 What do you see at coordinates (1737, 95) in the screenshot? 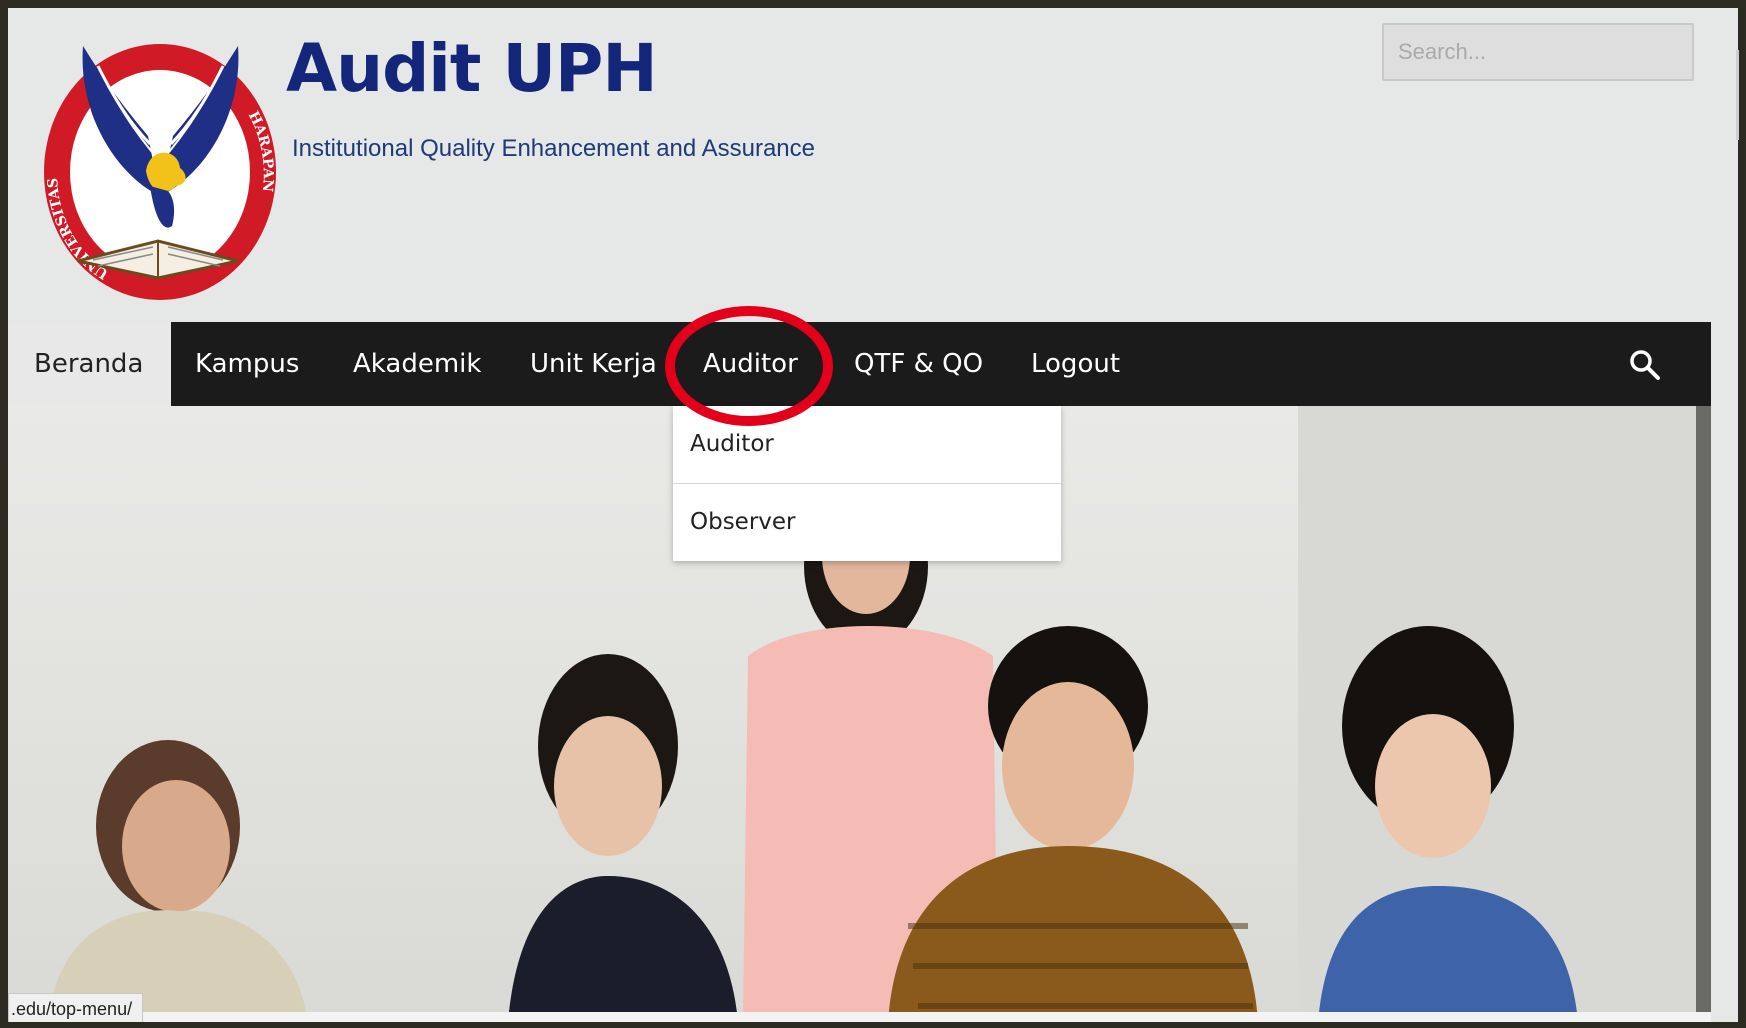
I see `scrollbar-thumb` at bounding box center [1737, 95].